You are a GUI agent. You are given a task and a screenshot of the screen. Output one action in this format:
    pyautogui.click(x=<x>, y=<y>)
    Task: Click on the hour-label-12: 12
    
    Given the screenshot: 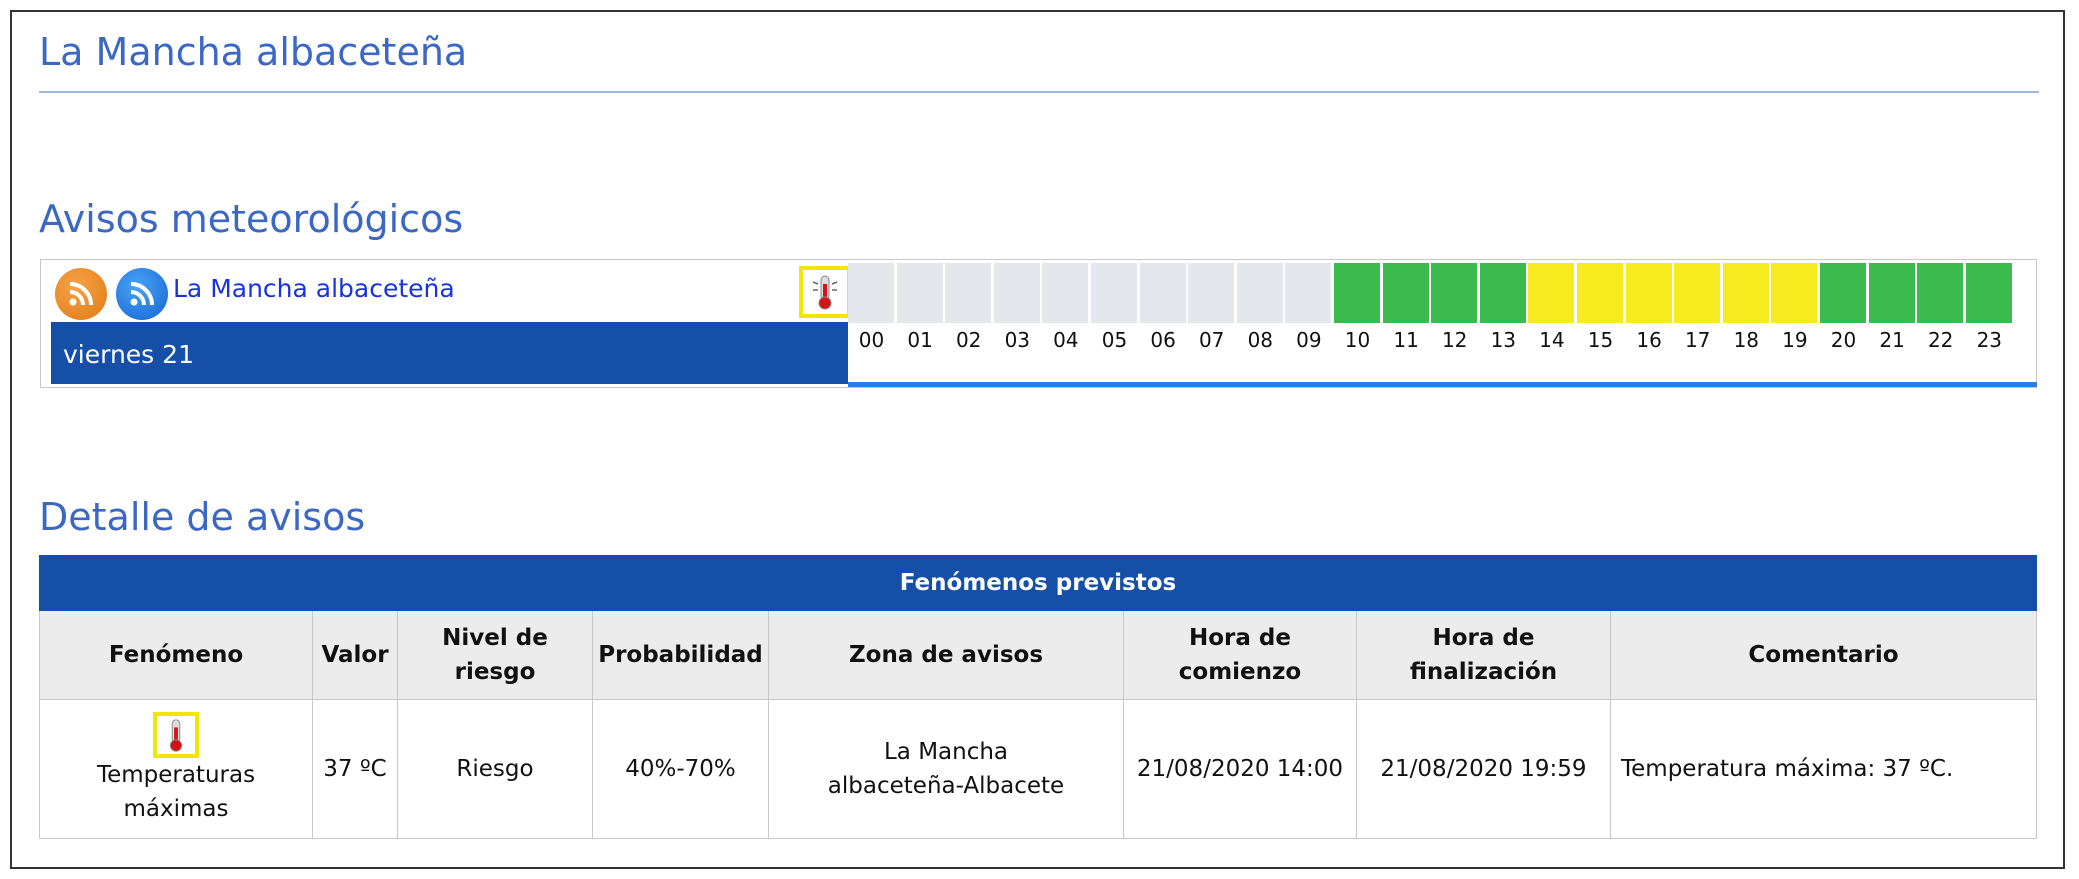 What is the action you would take?
    pyautogui.click(x=1454, y=340)
    